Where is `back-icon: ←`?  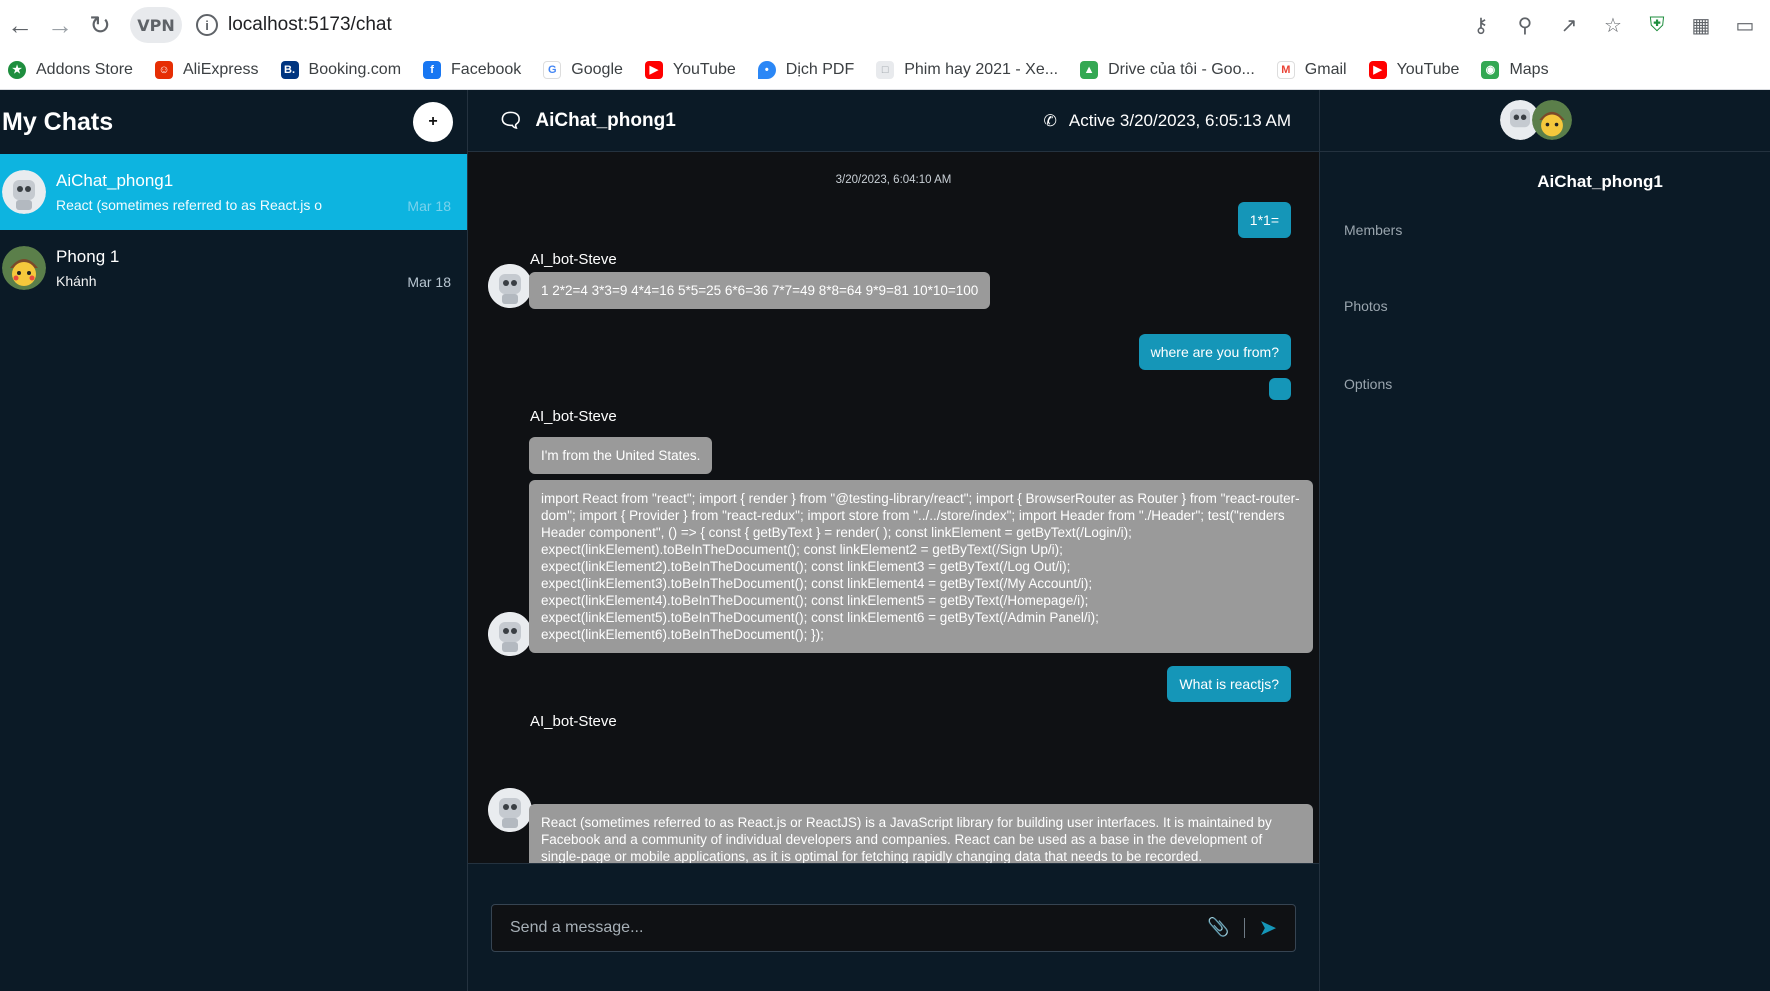 back-icon: ← is located at coordinates (20, 25).